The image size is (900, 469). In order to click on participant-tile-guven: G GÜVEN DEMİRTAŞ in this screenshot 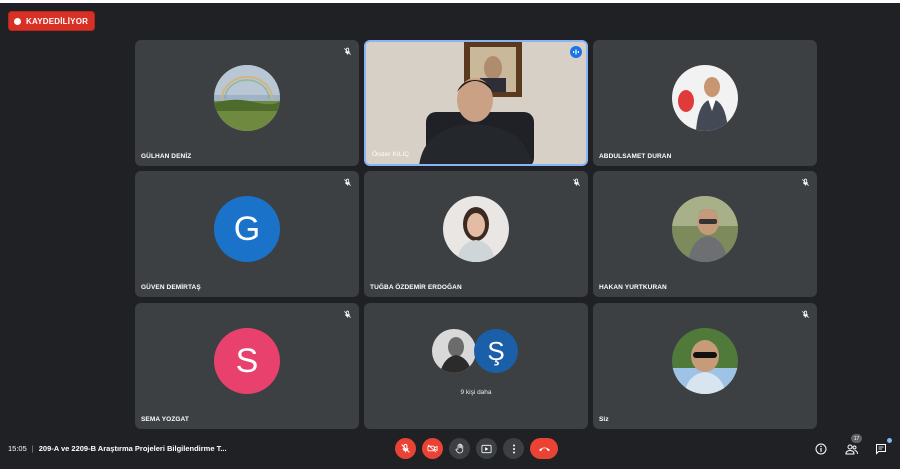, I will do `click(247, 234)`.